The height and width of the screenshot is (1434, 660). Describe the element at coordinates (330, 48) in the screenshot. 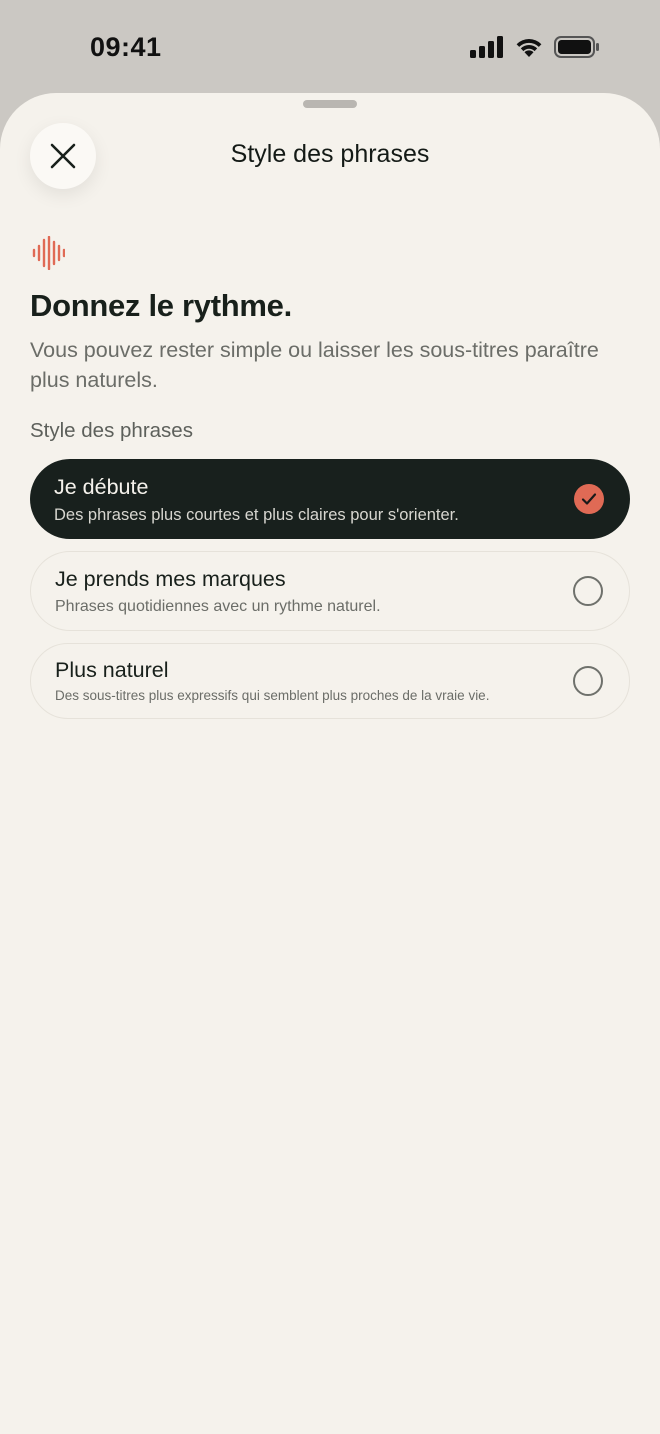

I see `status-bar: 09:41` at that location.